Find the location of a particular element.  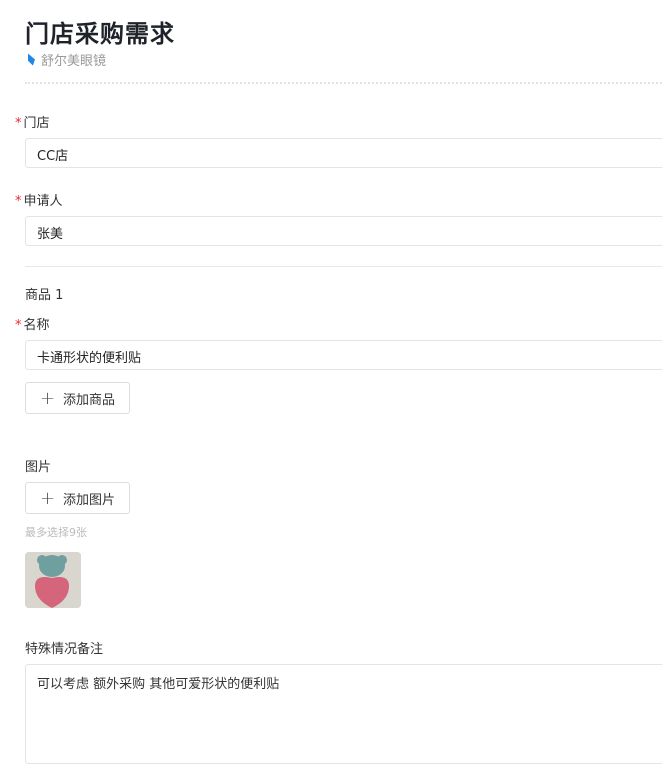

store-label: * 门店 is located at coordinates (32, 121).